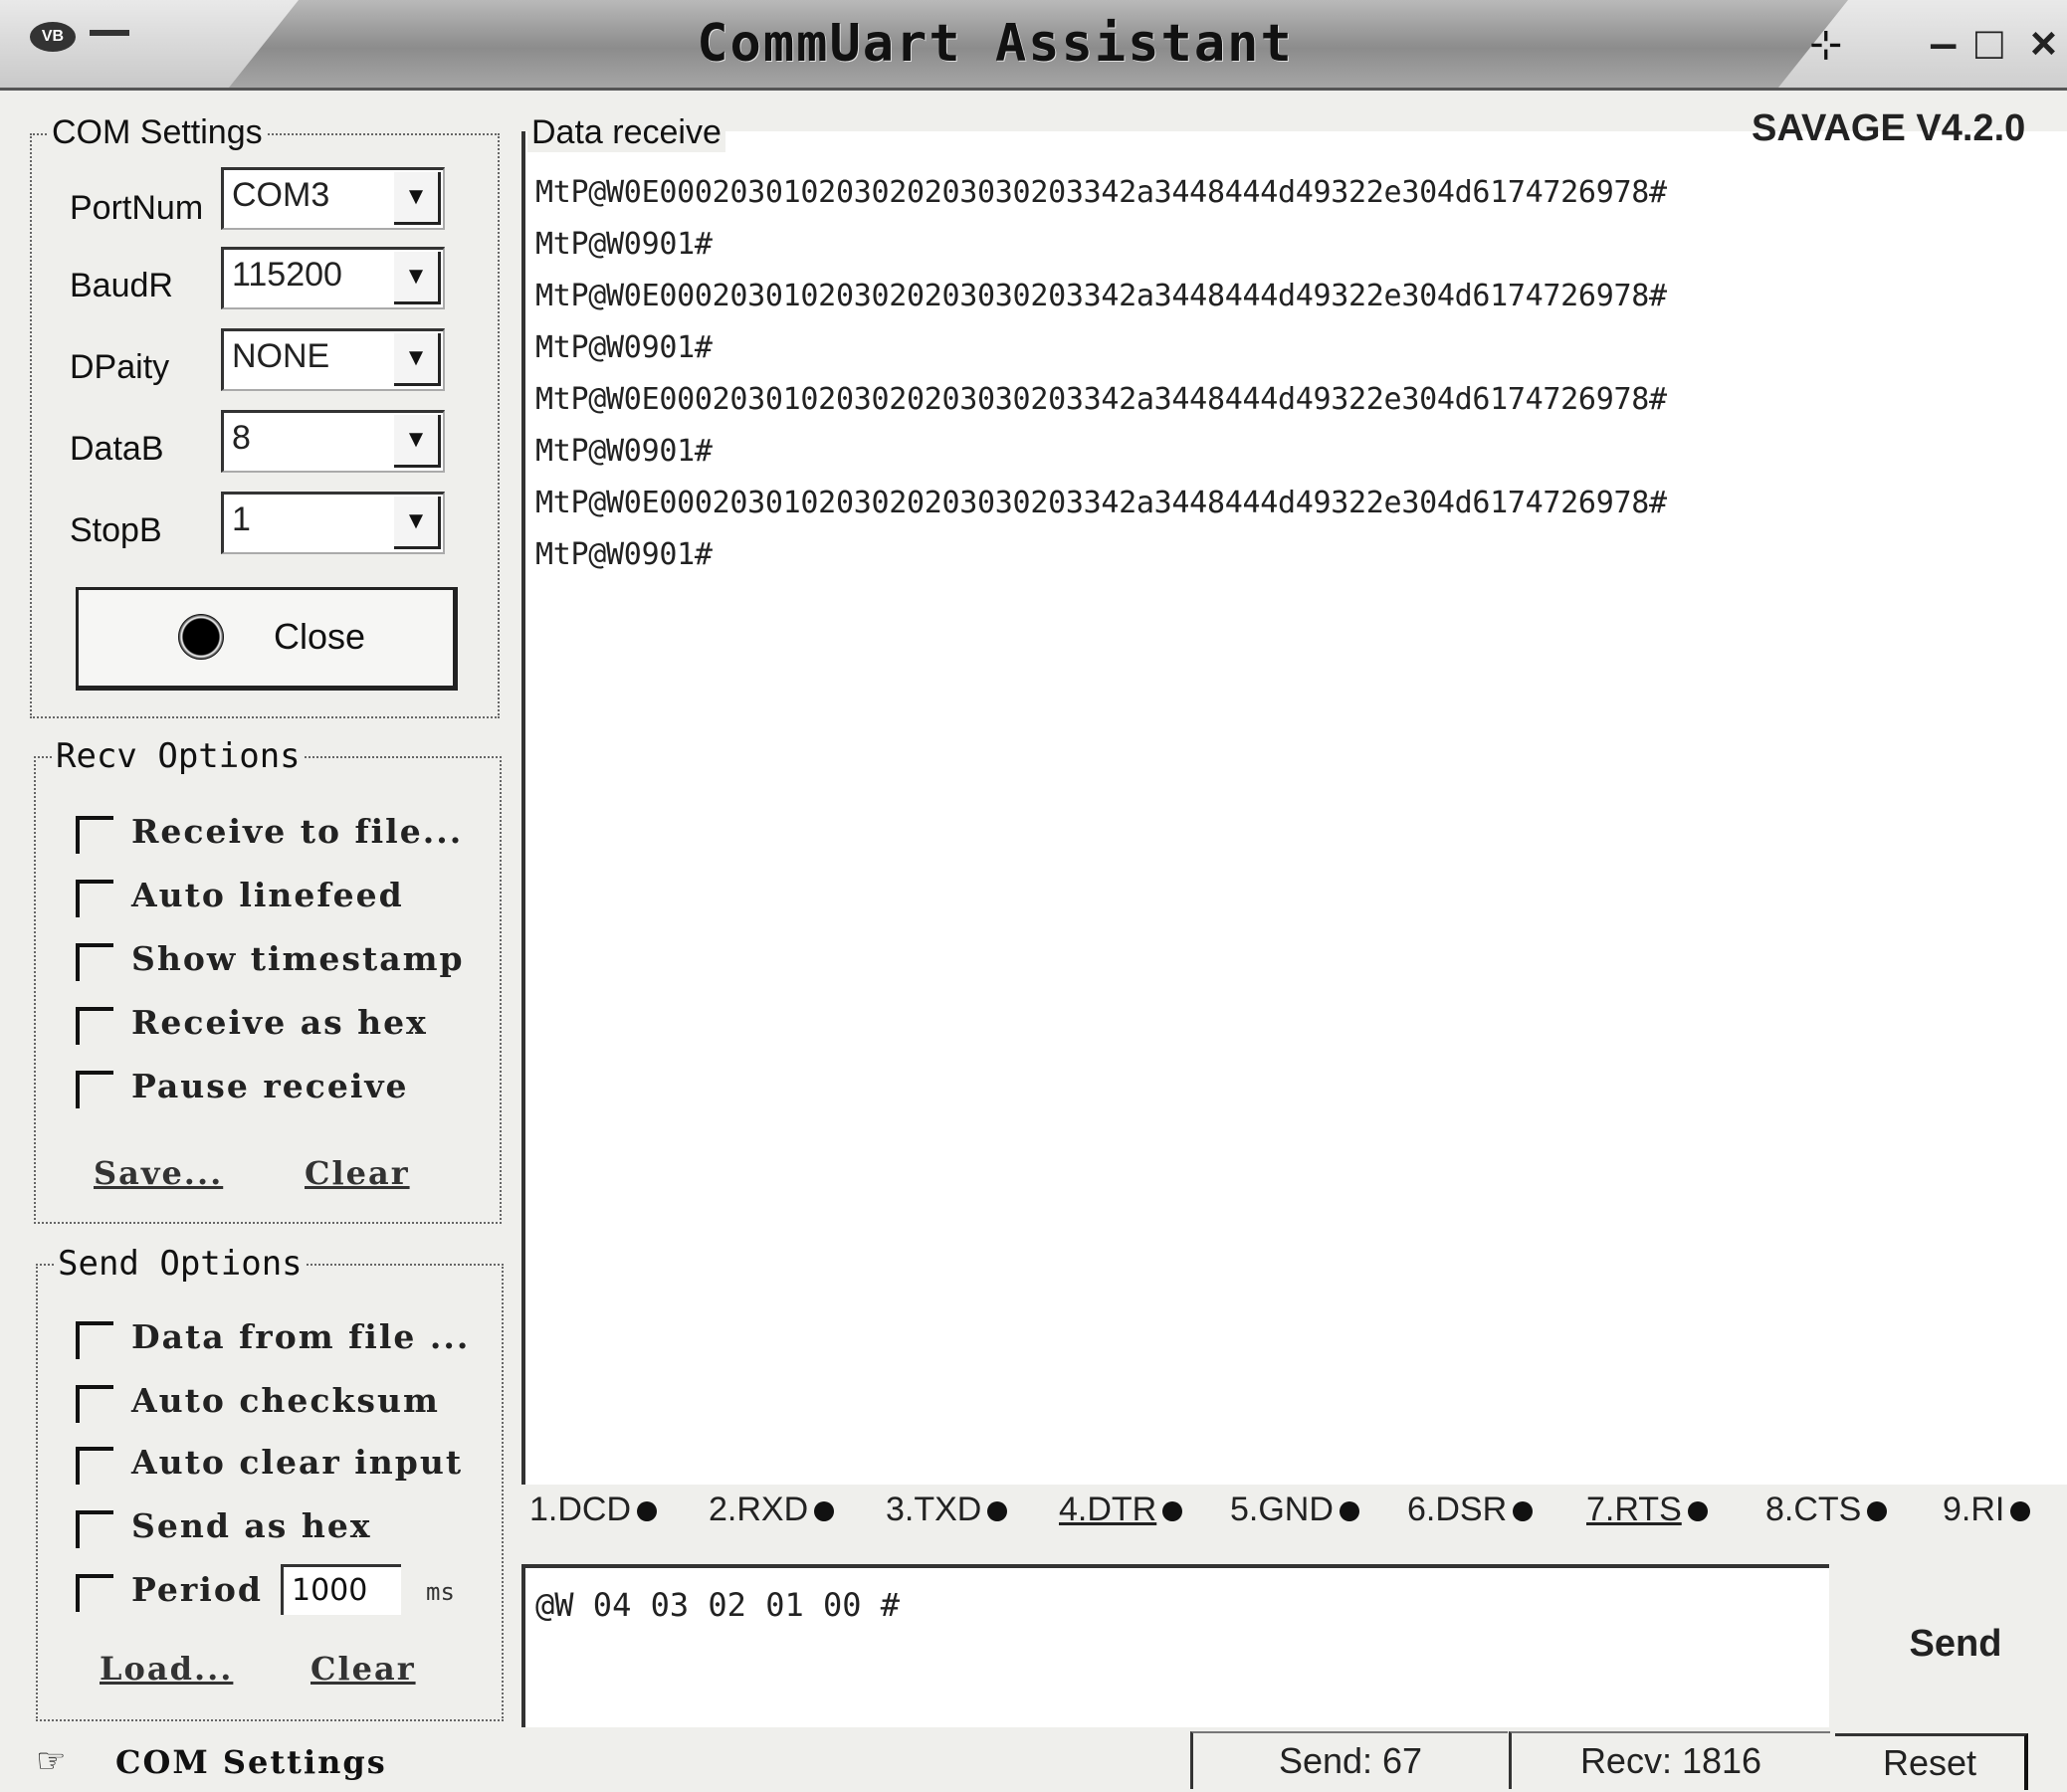  I want to click on settings-cursor-icon: ☞, so click(52, 1761).